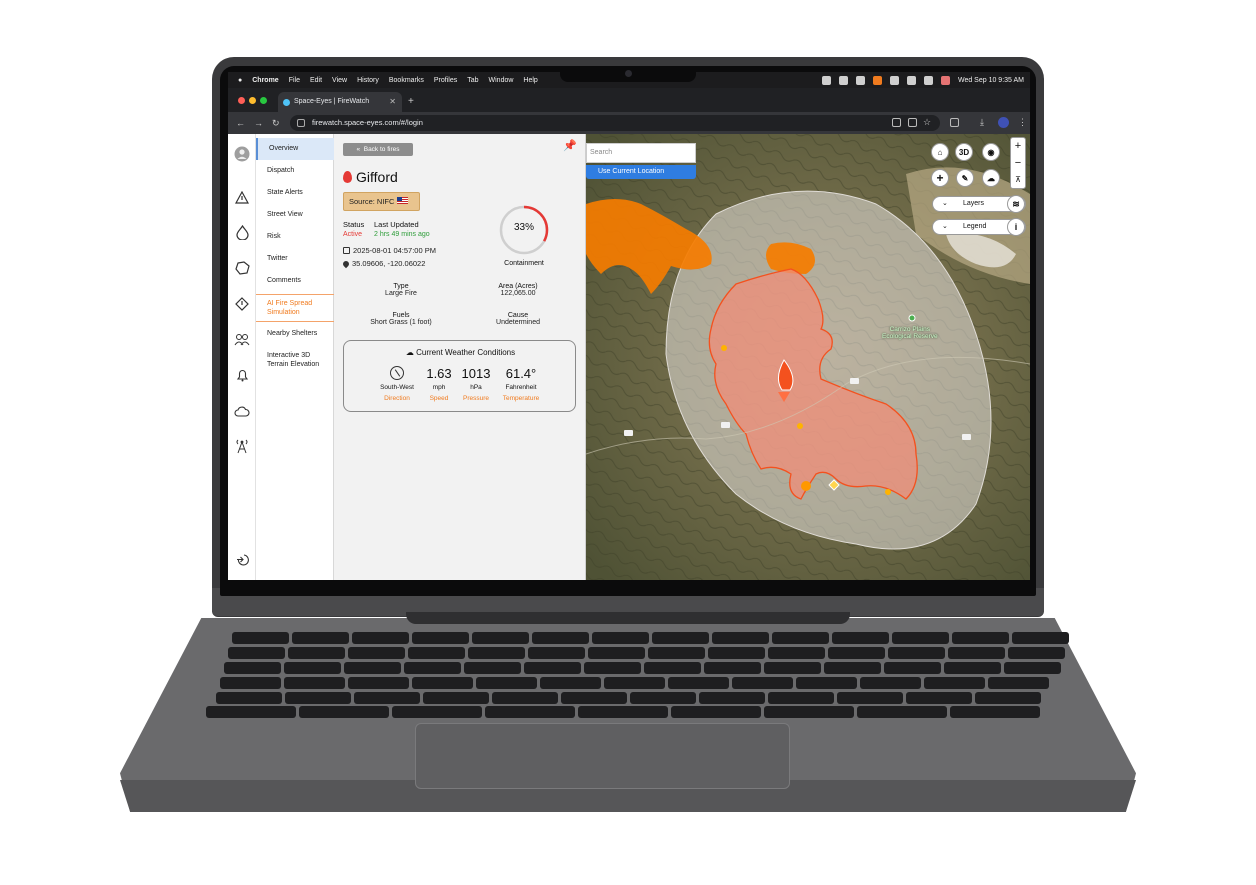 The width and height of the screenshot is (1256, 885). What do you see at coordinates (894, 80) in the screenshot?
I see `wifi-icon` at bounding box center [894, 80].